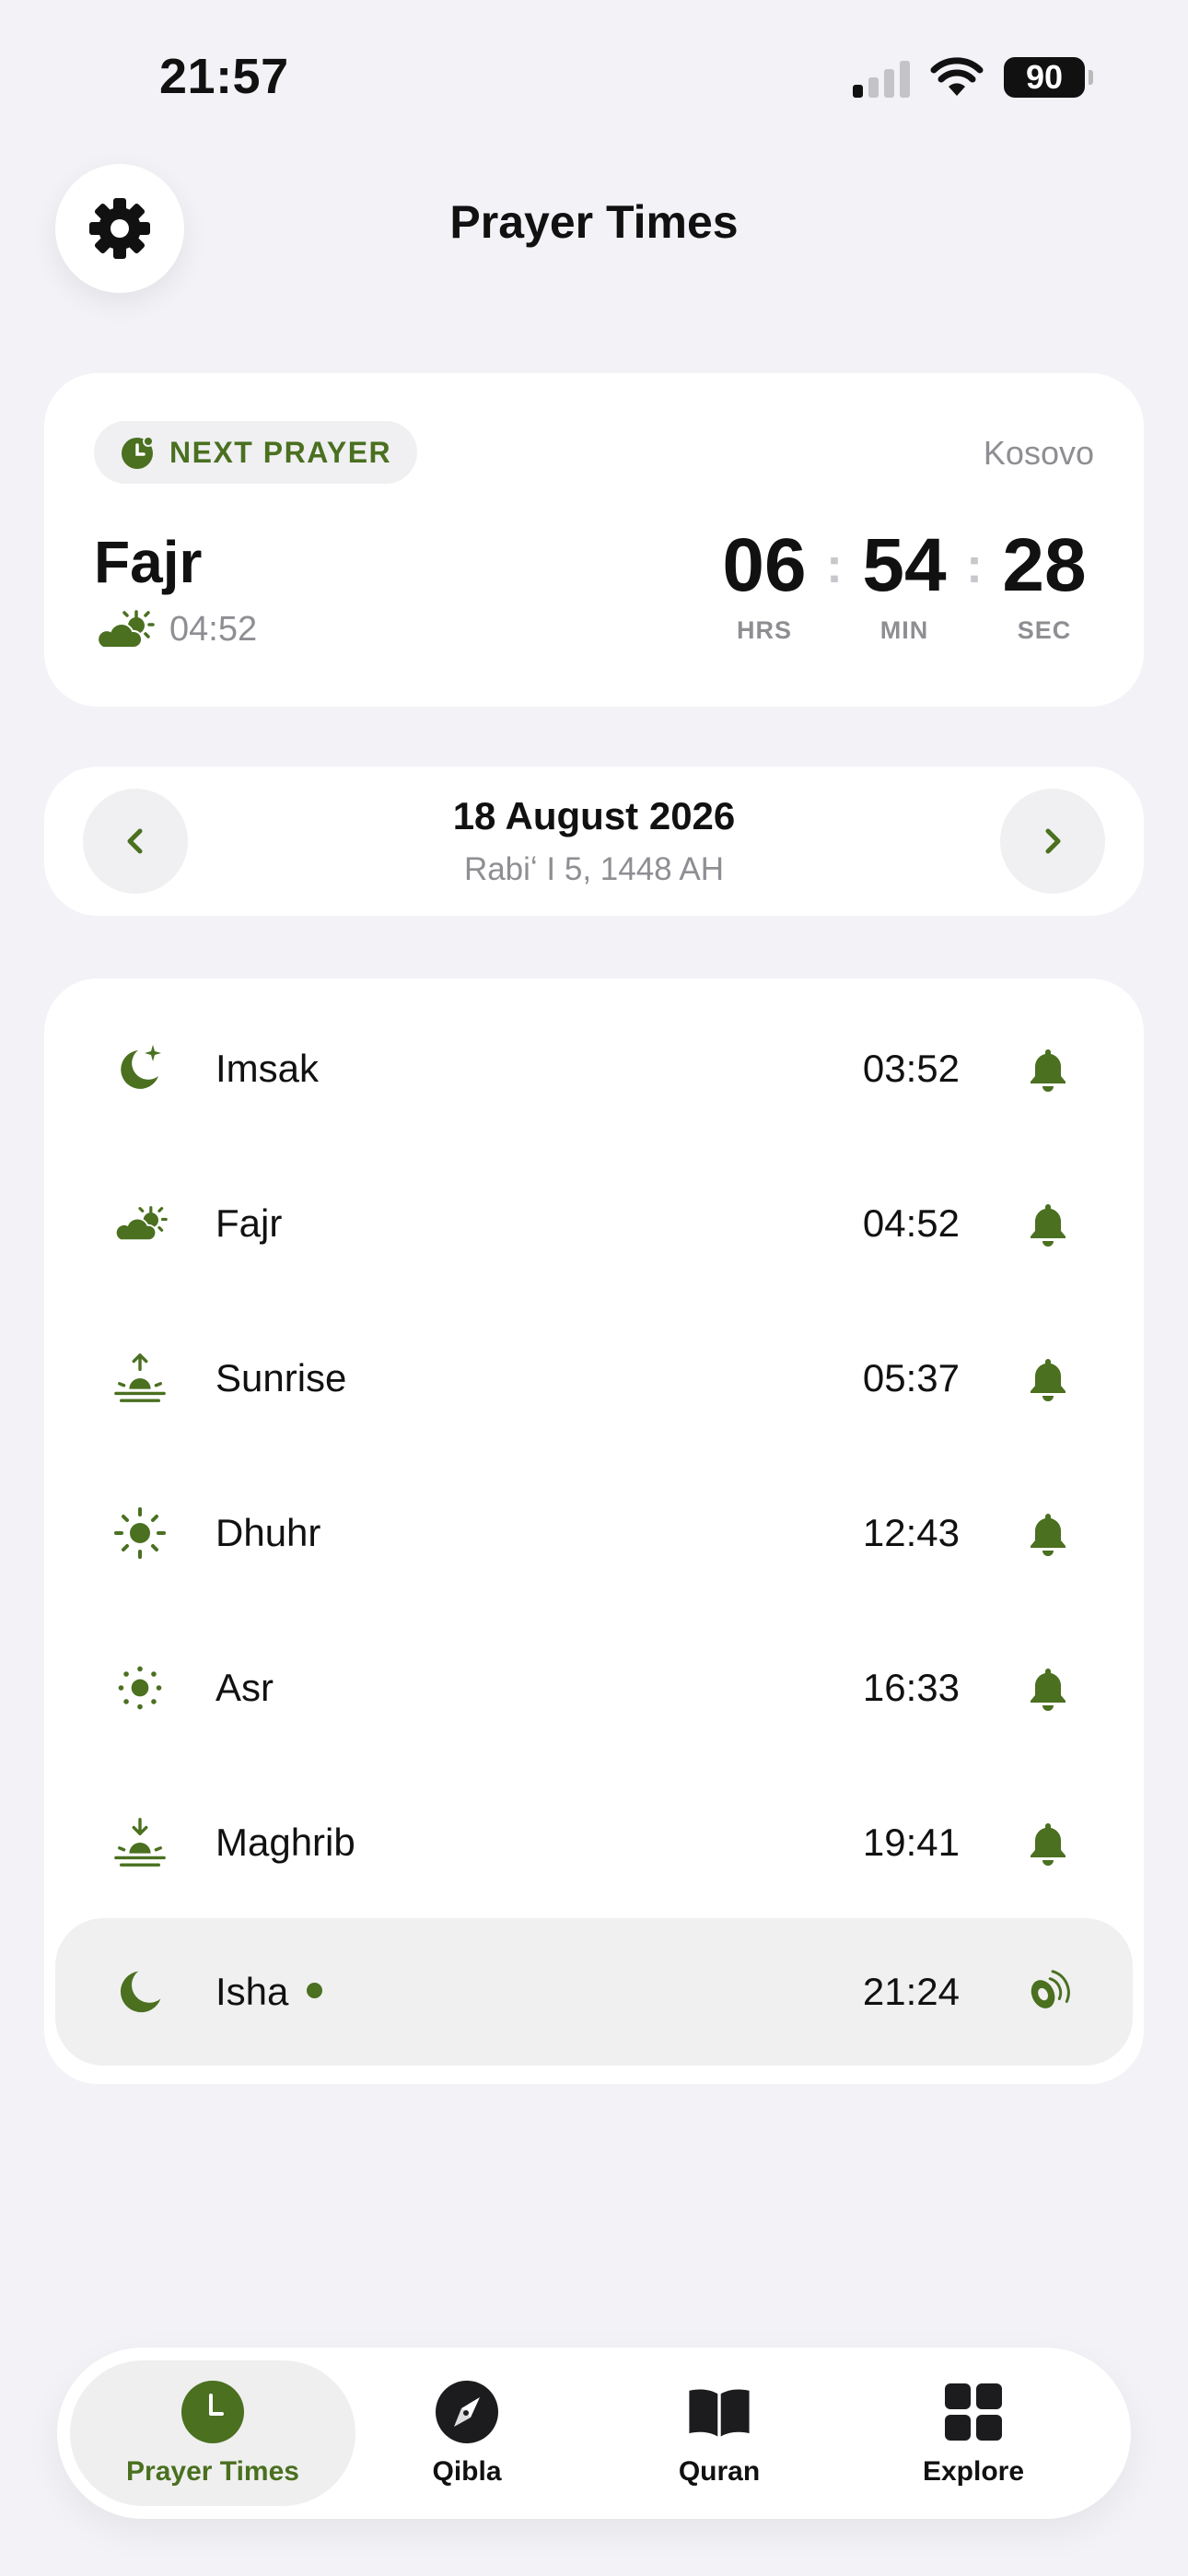  Describe the element at coordinates (911, 1687) in the screenshot. I see `prayer-time: 16:33` at that location.